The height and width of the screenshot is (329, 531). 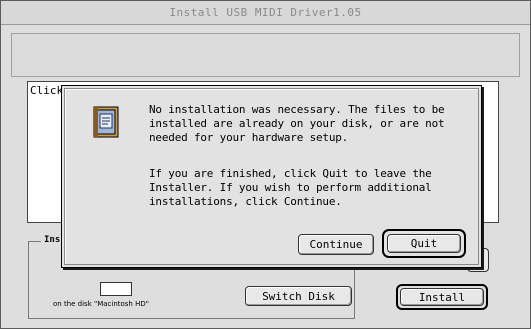 I want to click on text-area-partial-text: Click, so click(x=47, y=90).